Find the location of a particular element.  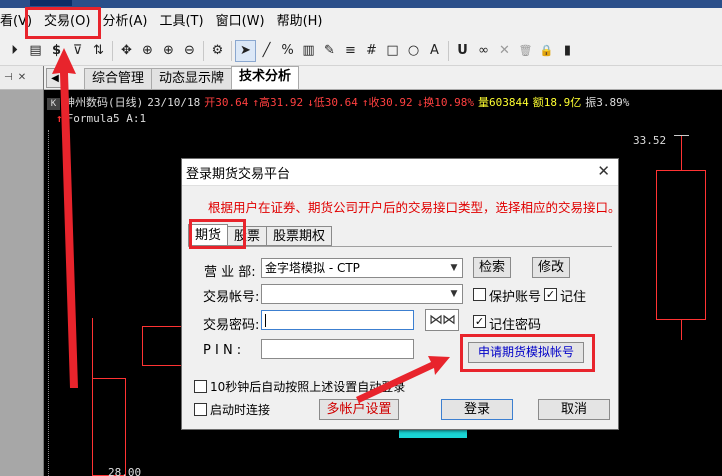

tab-scroll-left-icon: ◀ is located at coordinates (55, 78).